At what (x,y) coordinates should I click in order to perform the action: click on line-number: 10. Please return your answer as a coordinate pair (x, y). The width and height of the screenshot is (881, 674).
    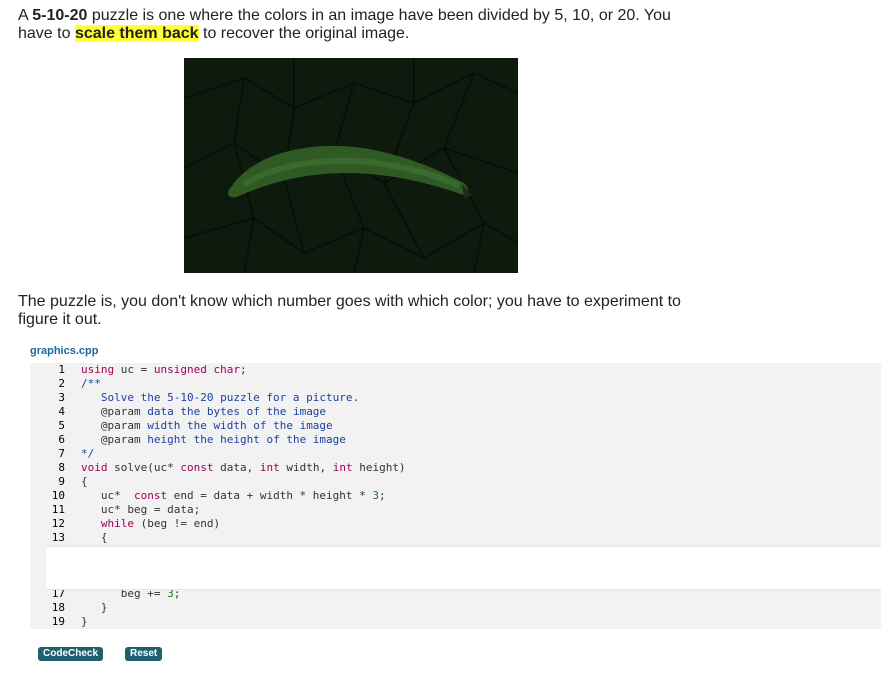
    Looking at the image, I should click on (58, 495).